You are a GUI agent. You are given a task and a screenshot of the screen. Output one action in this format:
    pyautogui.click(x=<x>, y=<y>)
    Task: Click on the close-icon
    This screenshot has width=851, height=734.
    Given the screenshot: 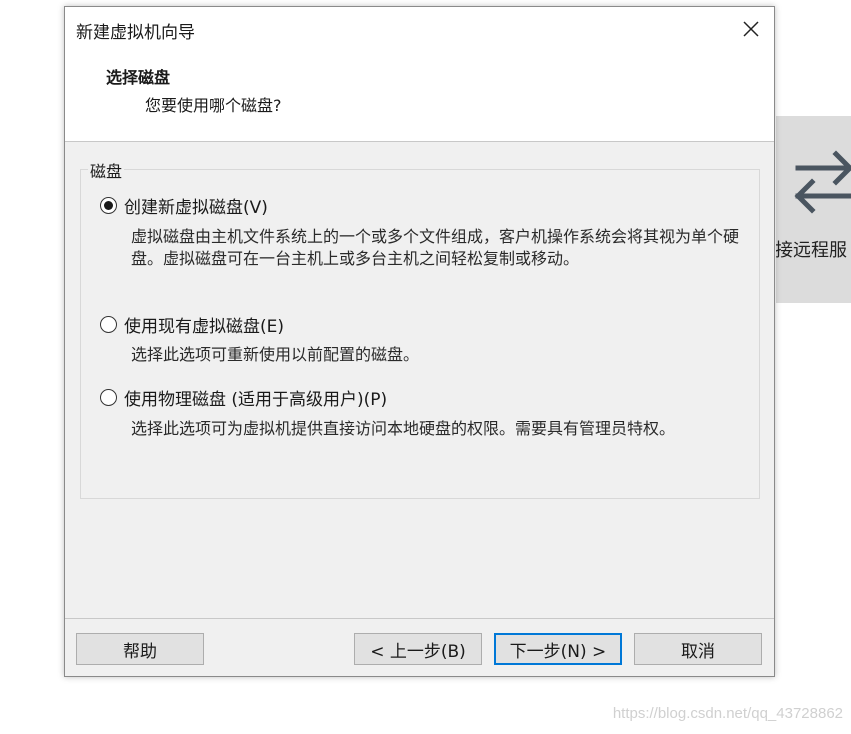 What is the action you would take?
    pyautogui.click(x=751, y=29)
    